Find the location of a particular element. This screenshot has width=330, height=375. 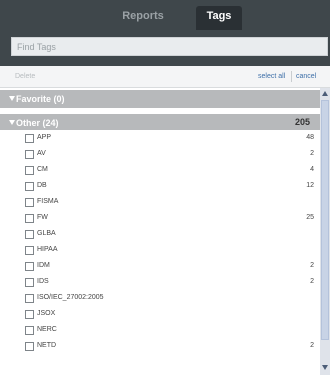

tab-tags: Tags is located at coordinates (219, 18).